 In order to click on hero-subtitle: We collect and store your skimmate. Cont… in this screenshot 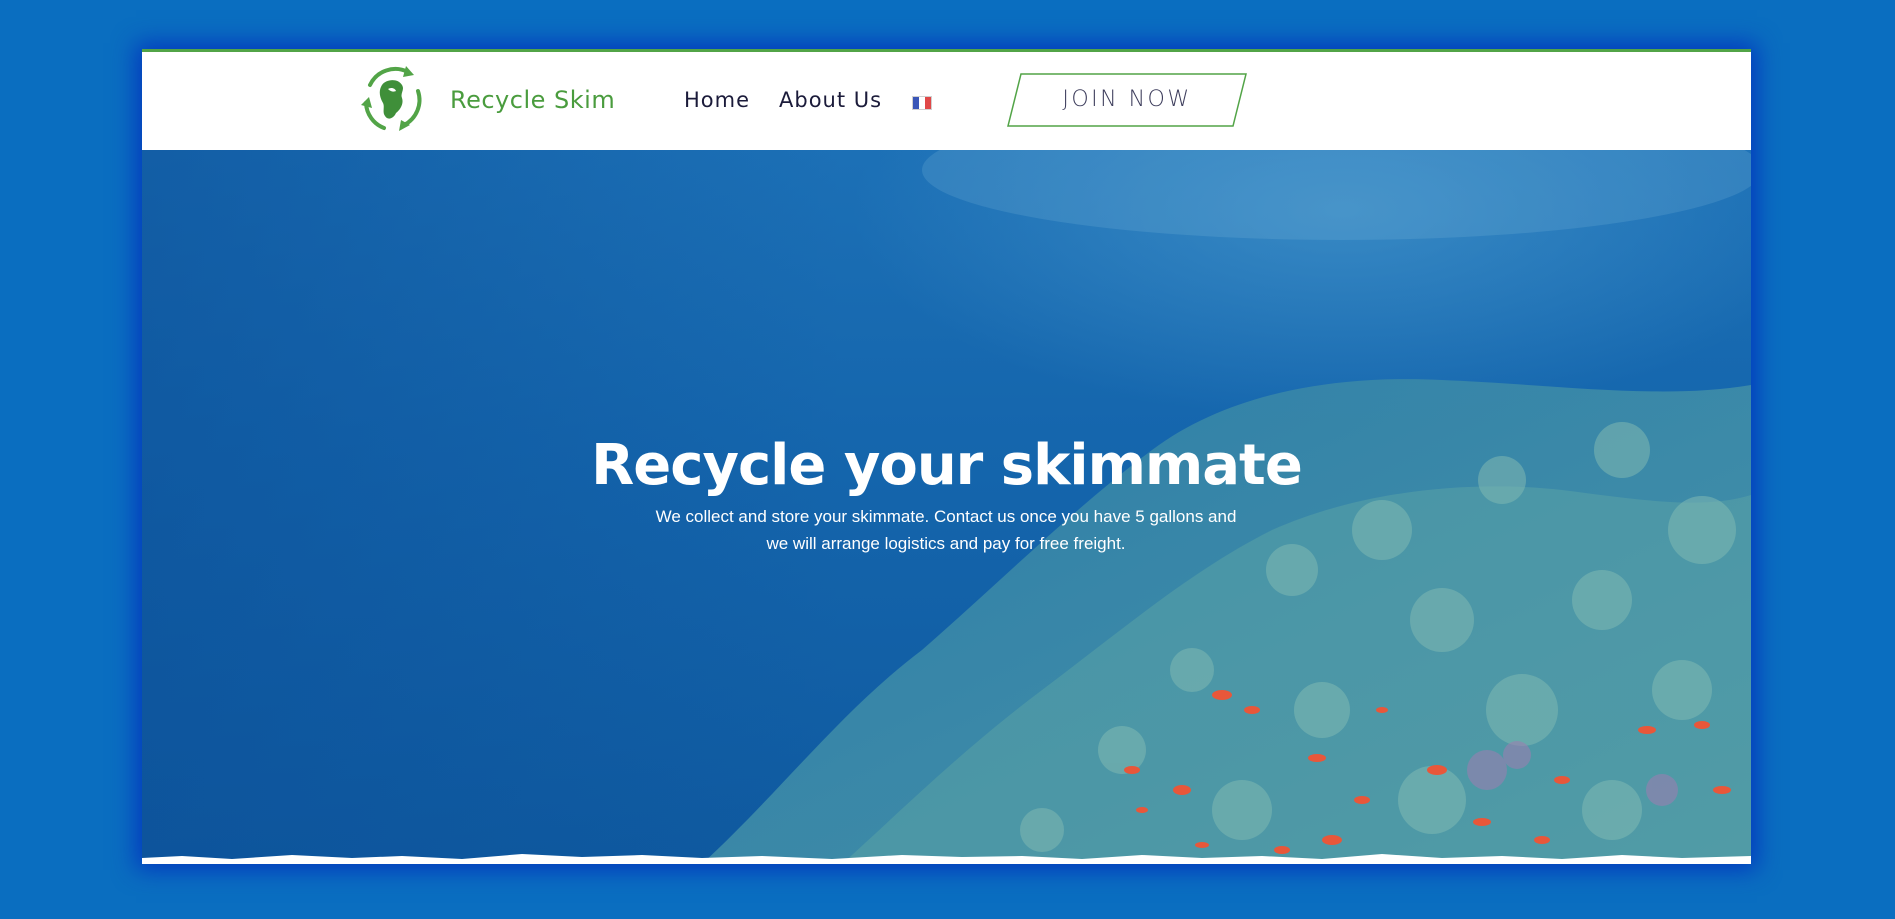, I will do `click(946, 530)`.